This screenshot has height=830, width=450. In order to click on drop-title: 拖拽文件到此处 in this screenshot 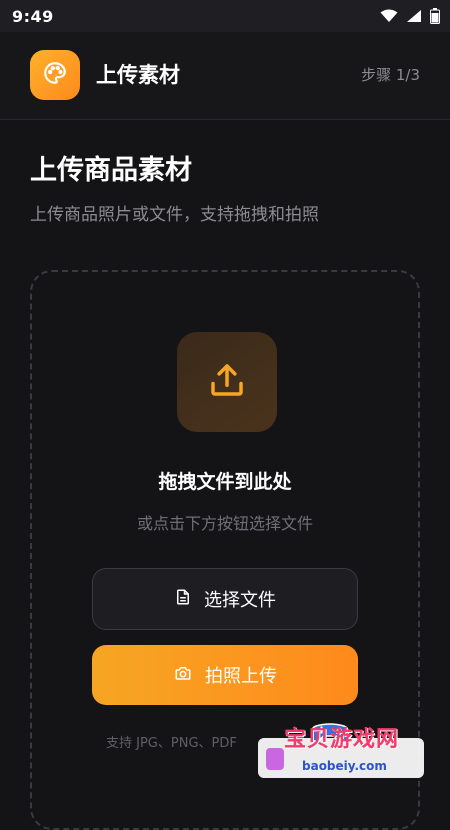, I will do `click(225, 482)`.